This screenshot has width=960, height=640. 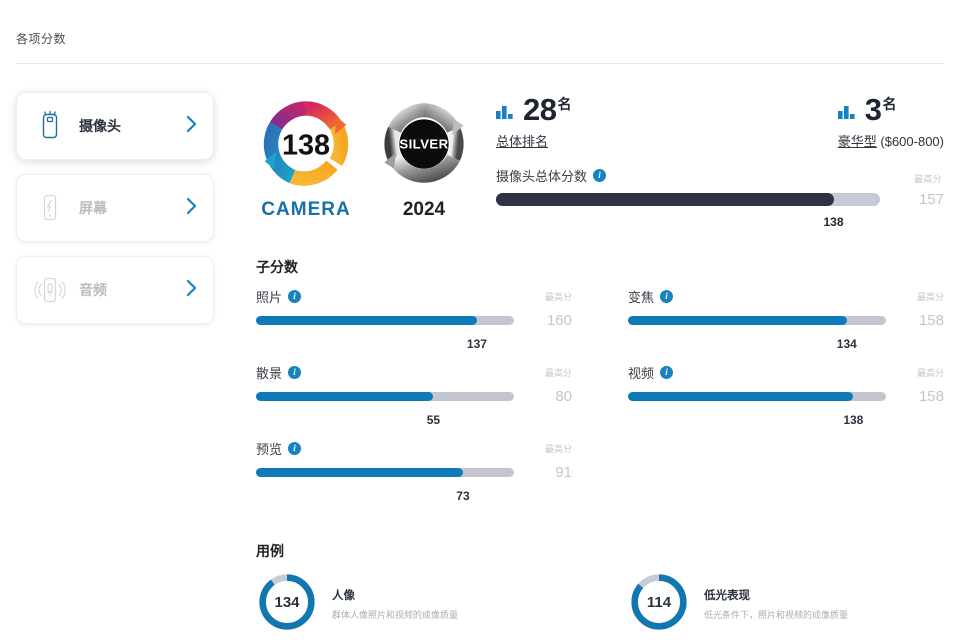 I want to click on overall-rank-value: 28, so click(x=540, y=109).